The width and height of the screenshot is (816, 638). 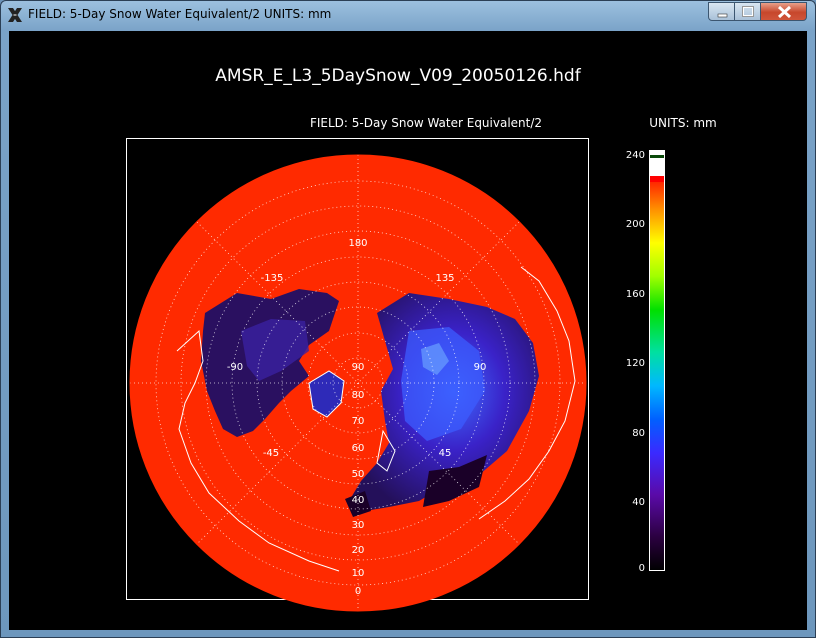 What do you see at coordinates (444, 278) in the screenshot?
I see `lon-label-135: 135` at bounding box center [444, 278].